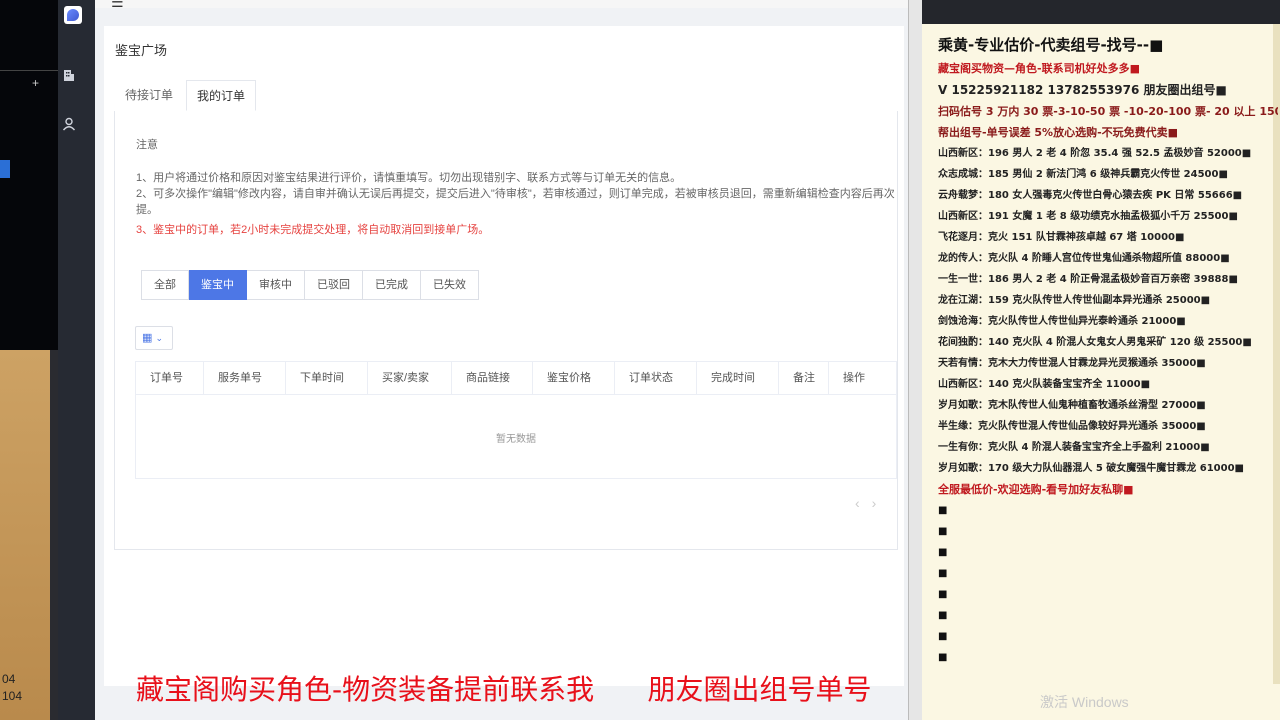 This screenshot has width=1280, height=720. What do you see at coordinates (410, 378) in the screenshot?
I see `column-buyer-seller: 买家/卖家` at bounding box center [410, 378].